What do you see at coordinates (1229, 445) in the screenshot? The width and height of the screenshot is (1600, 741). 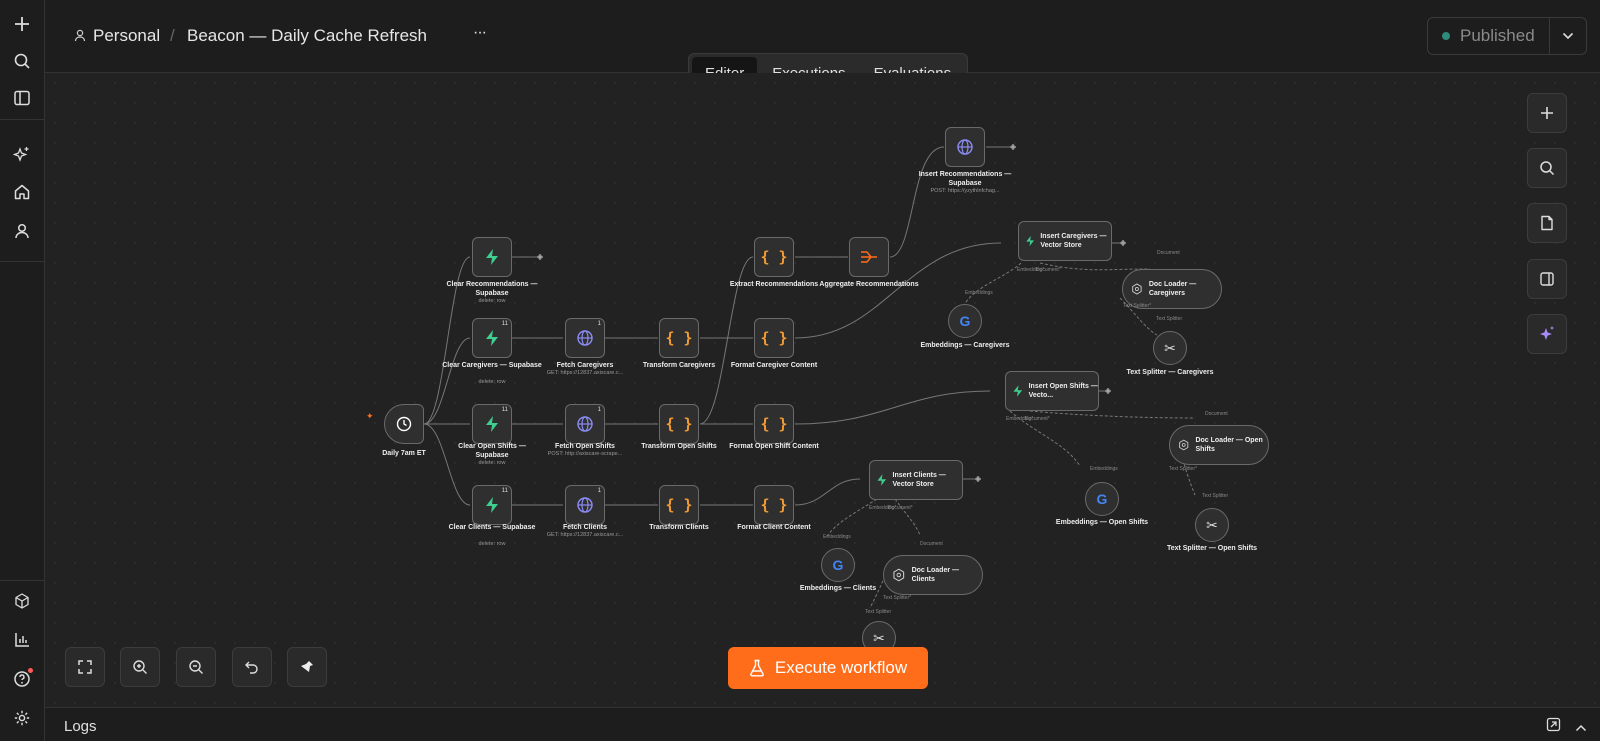 I see `node-label: Doc Loader — Open Shifts` at bounding box center [1229, 445].